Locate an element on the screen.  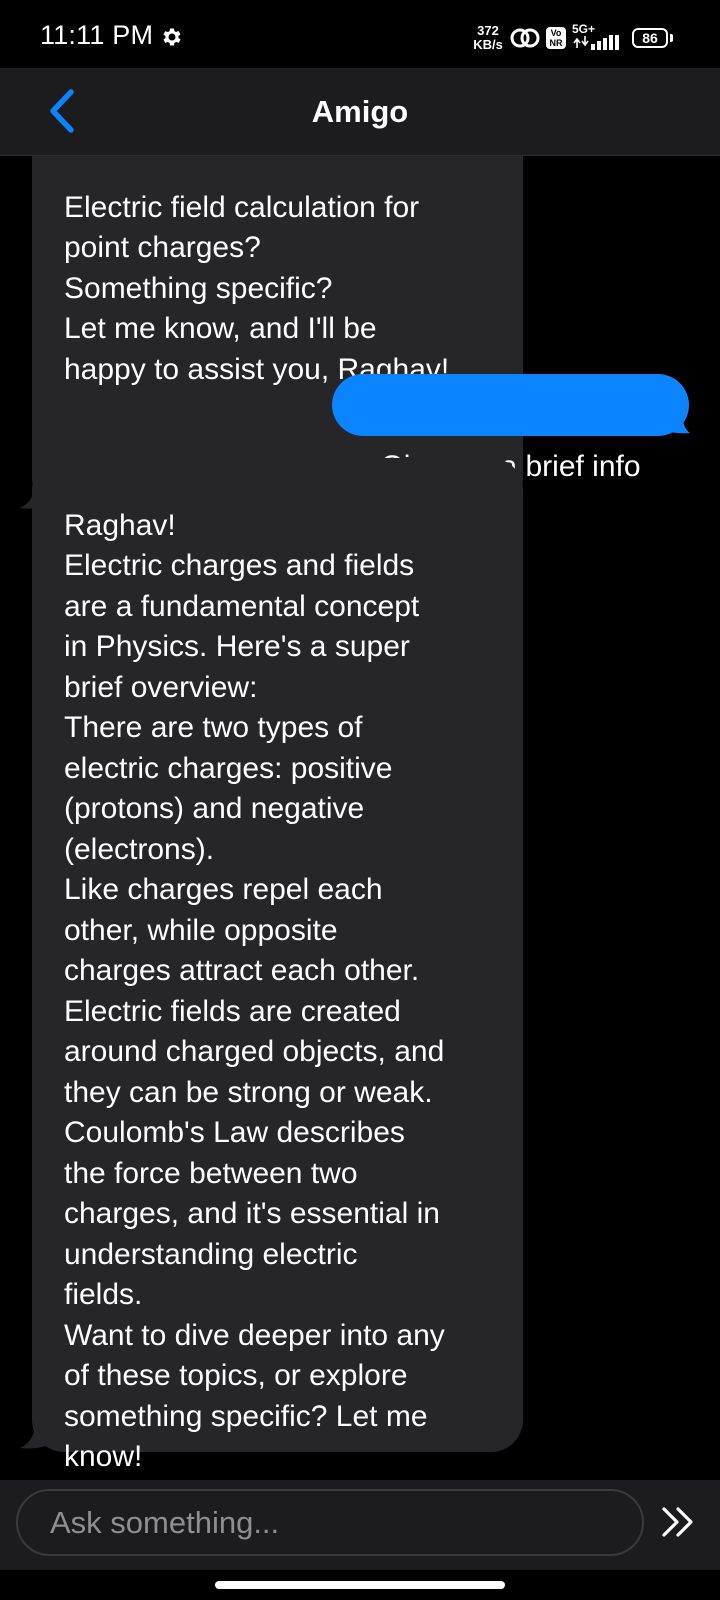
double-chevron-right-icon is located at coordinates (677, 1522).